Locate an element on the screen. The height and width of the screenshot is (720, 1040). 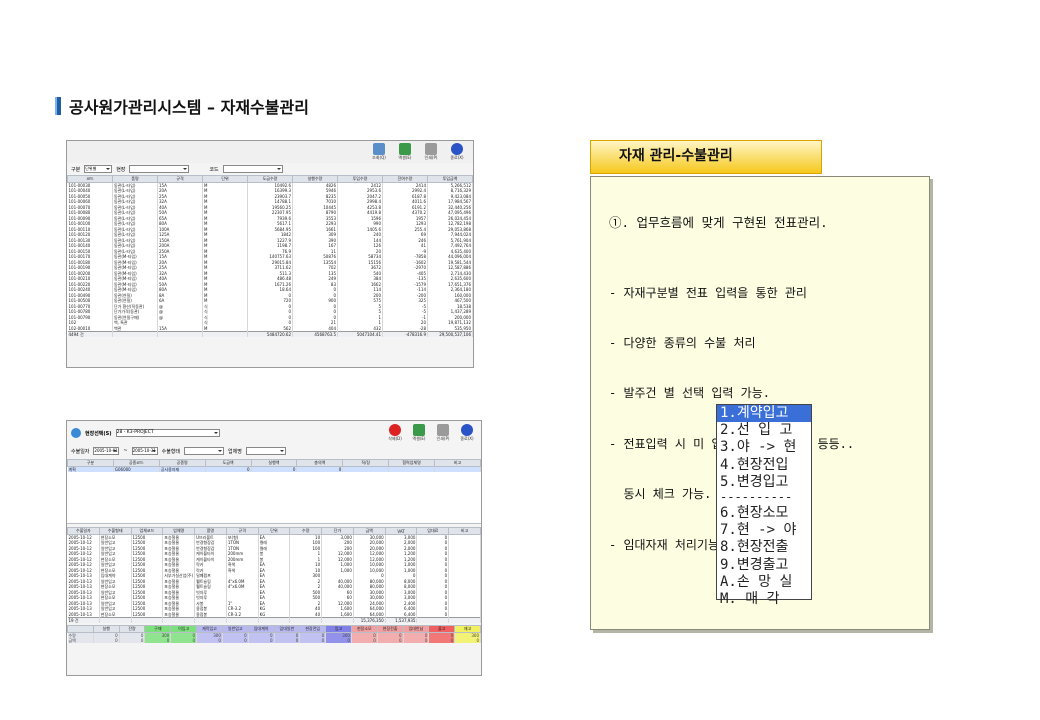
column-header: 공종명 is located at coordinates (182, 463).